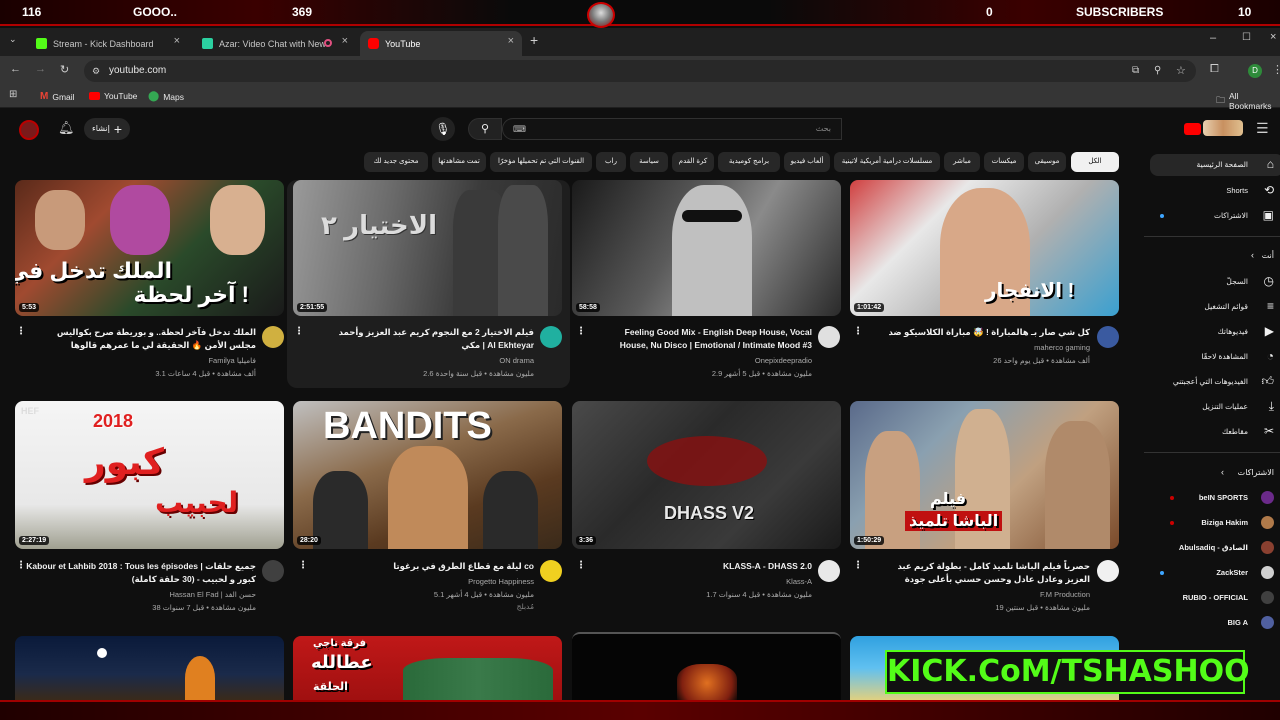 Image resolution: width=1280 pixels, height=720 pixels. What do you see at coordinates (1255, 71) in the screenshot?
I see `profile-avatar: D` at bounding box center [1255, 71].